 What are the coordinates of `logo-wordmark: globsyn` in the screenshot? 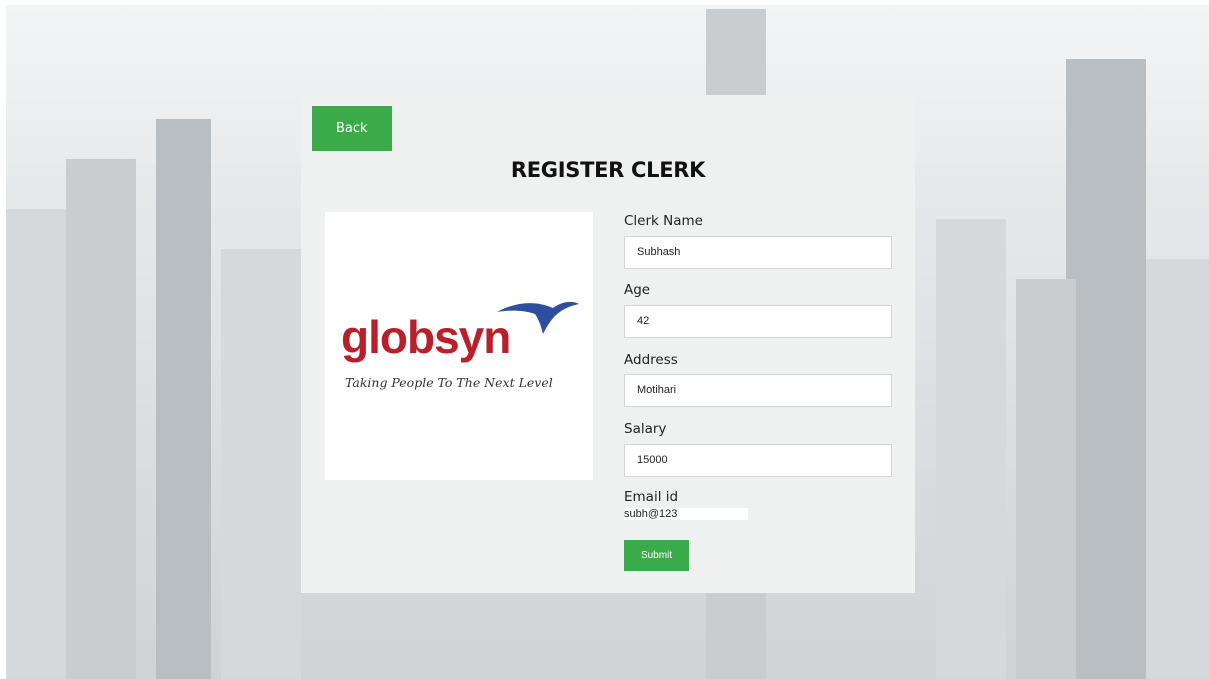 It's located at (426, 337).